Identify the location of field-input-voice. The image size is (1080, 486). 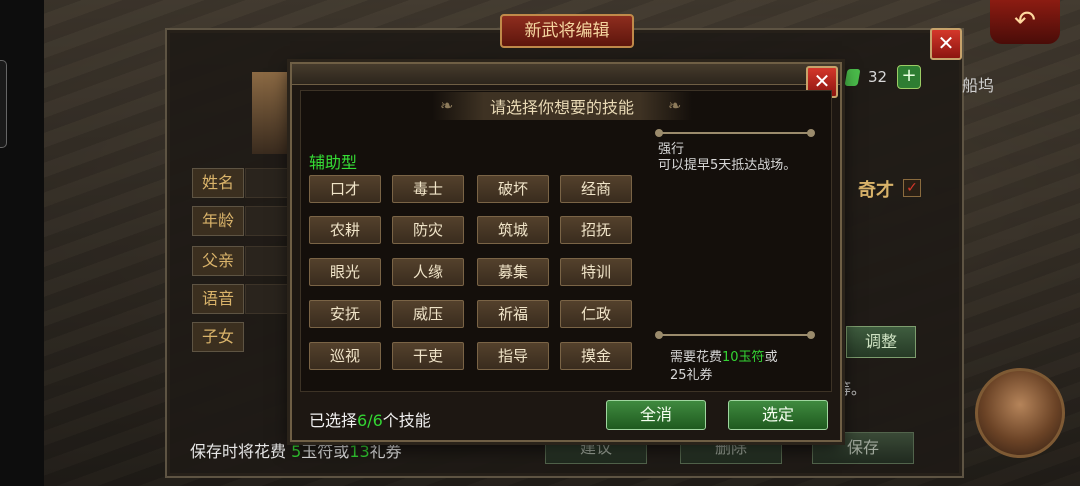
(270, 299).